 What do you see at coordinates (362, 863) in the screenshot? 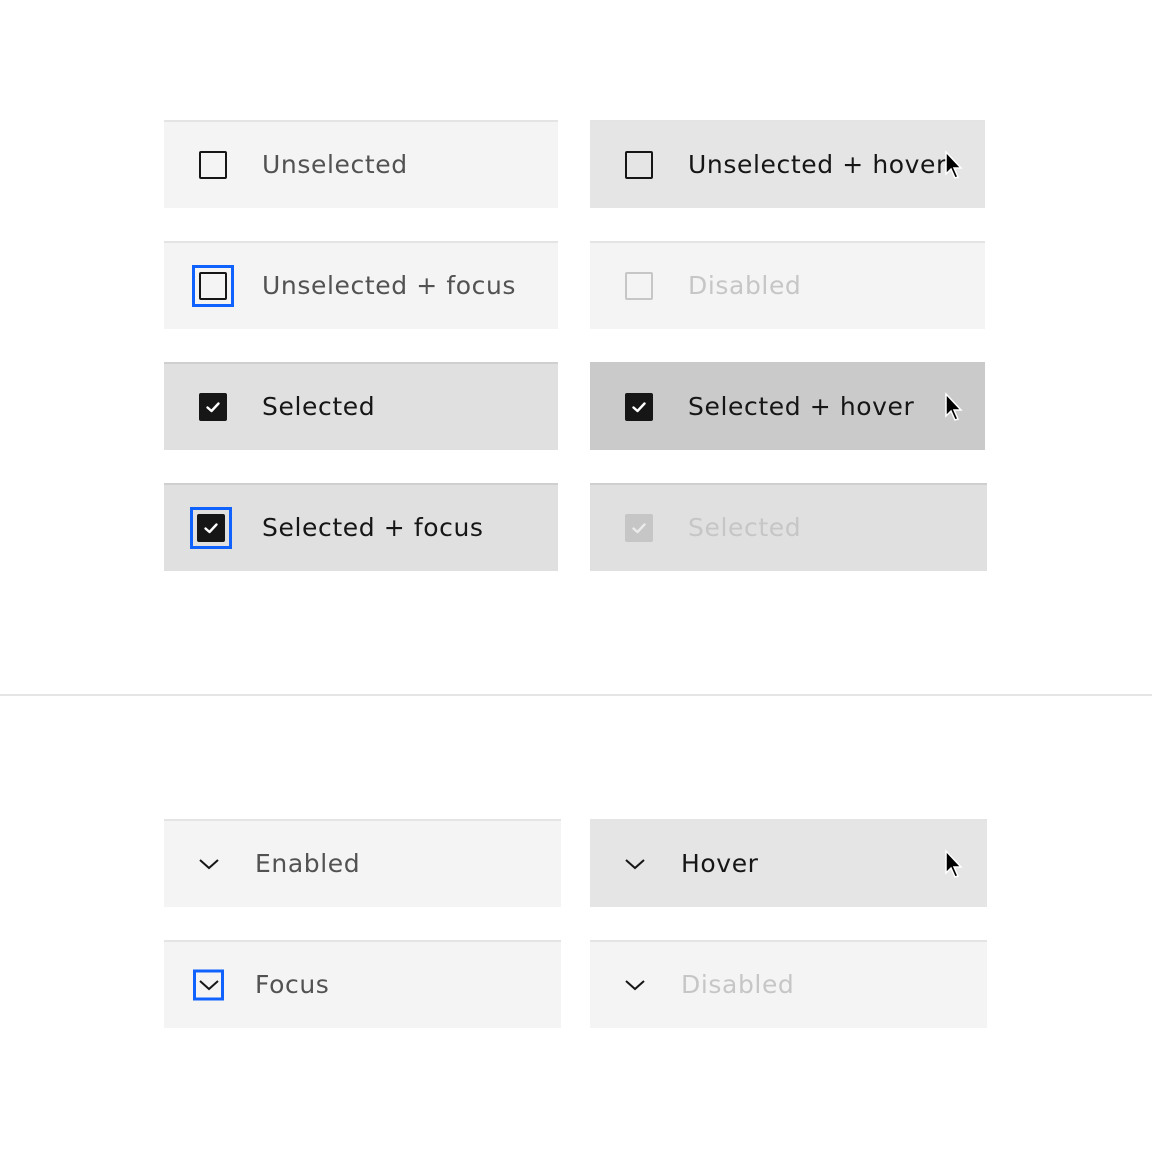
I see `accordion-header-enabled: Enabled` at bounding box center [362, 863].